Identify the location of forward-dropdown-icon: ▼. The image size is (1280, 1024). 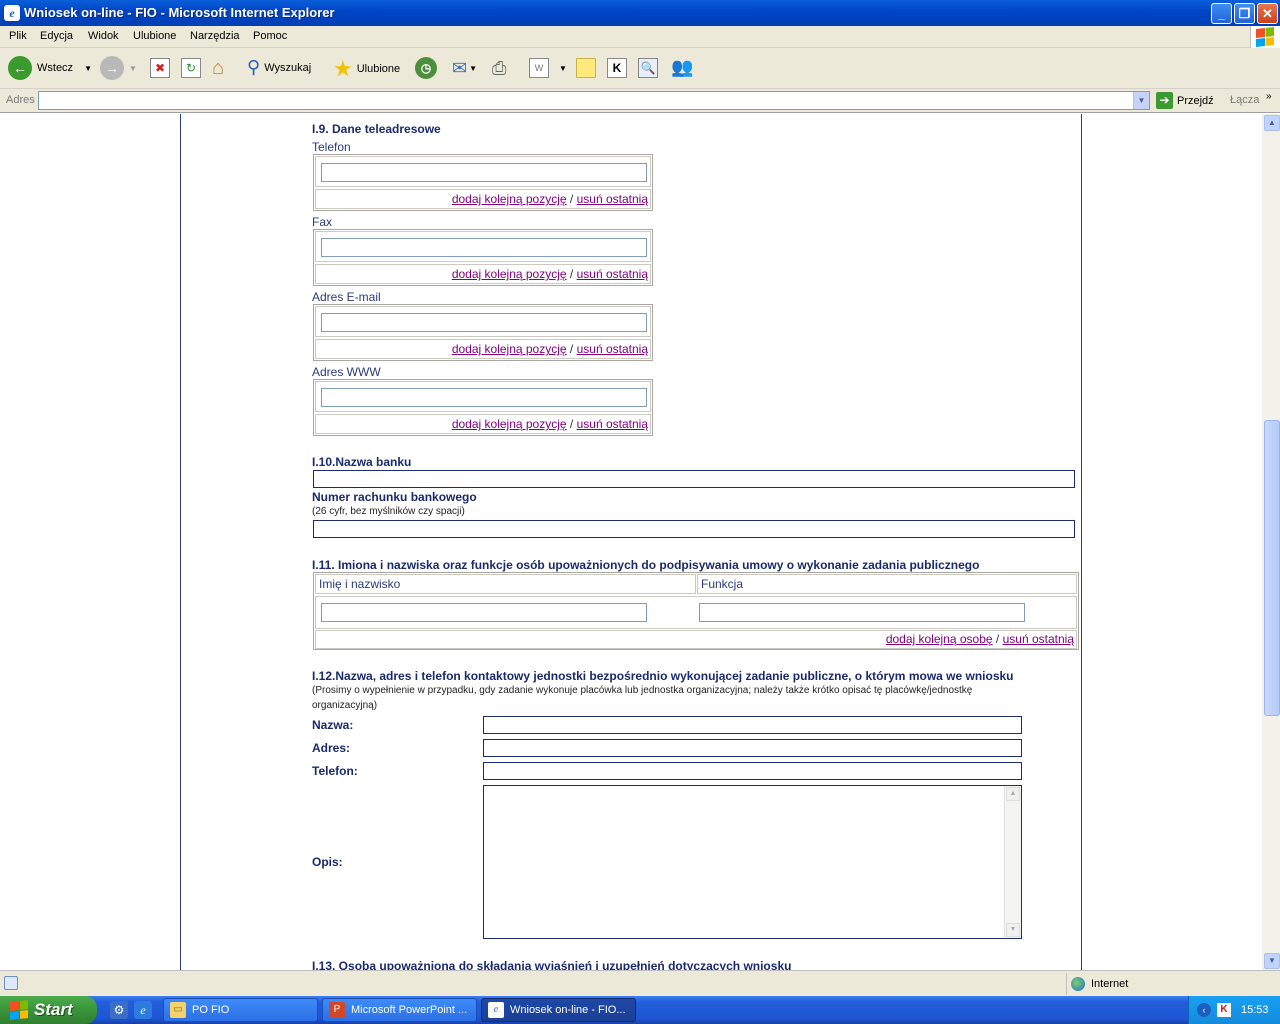
(133, 68).